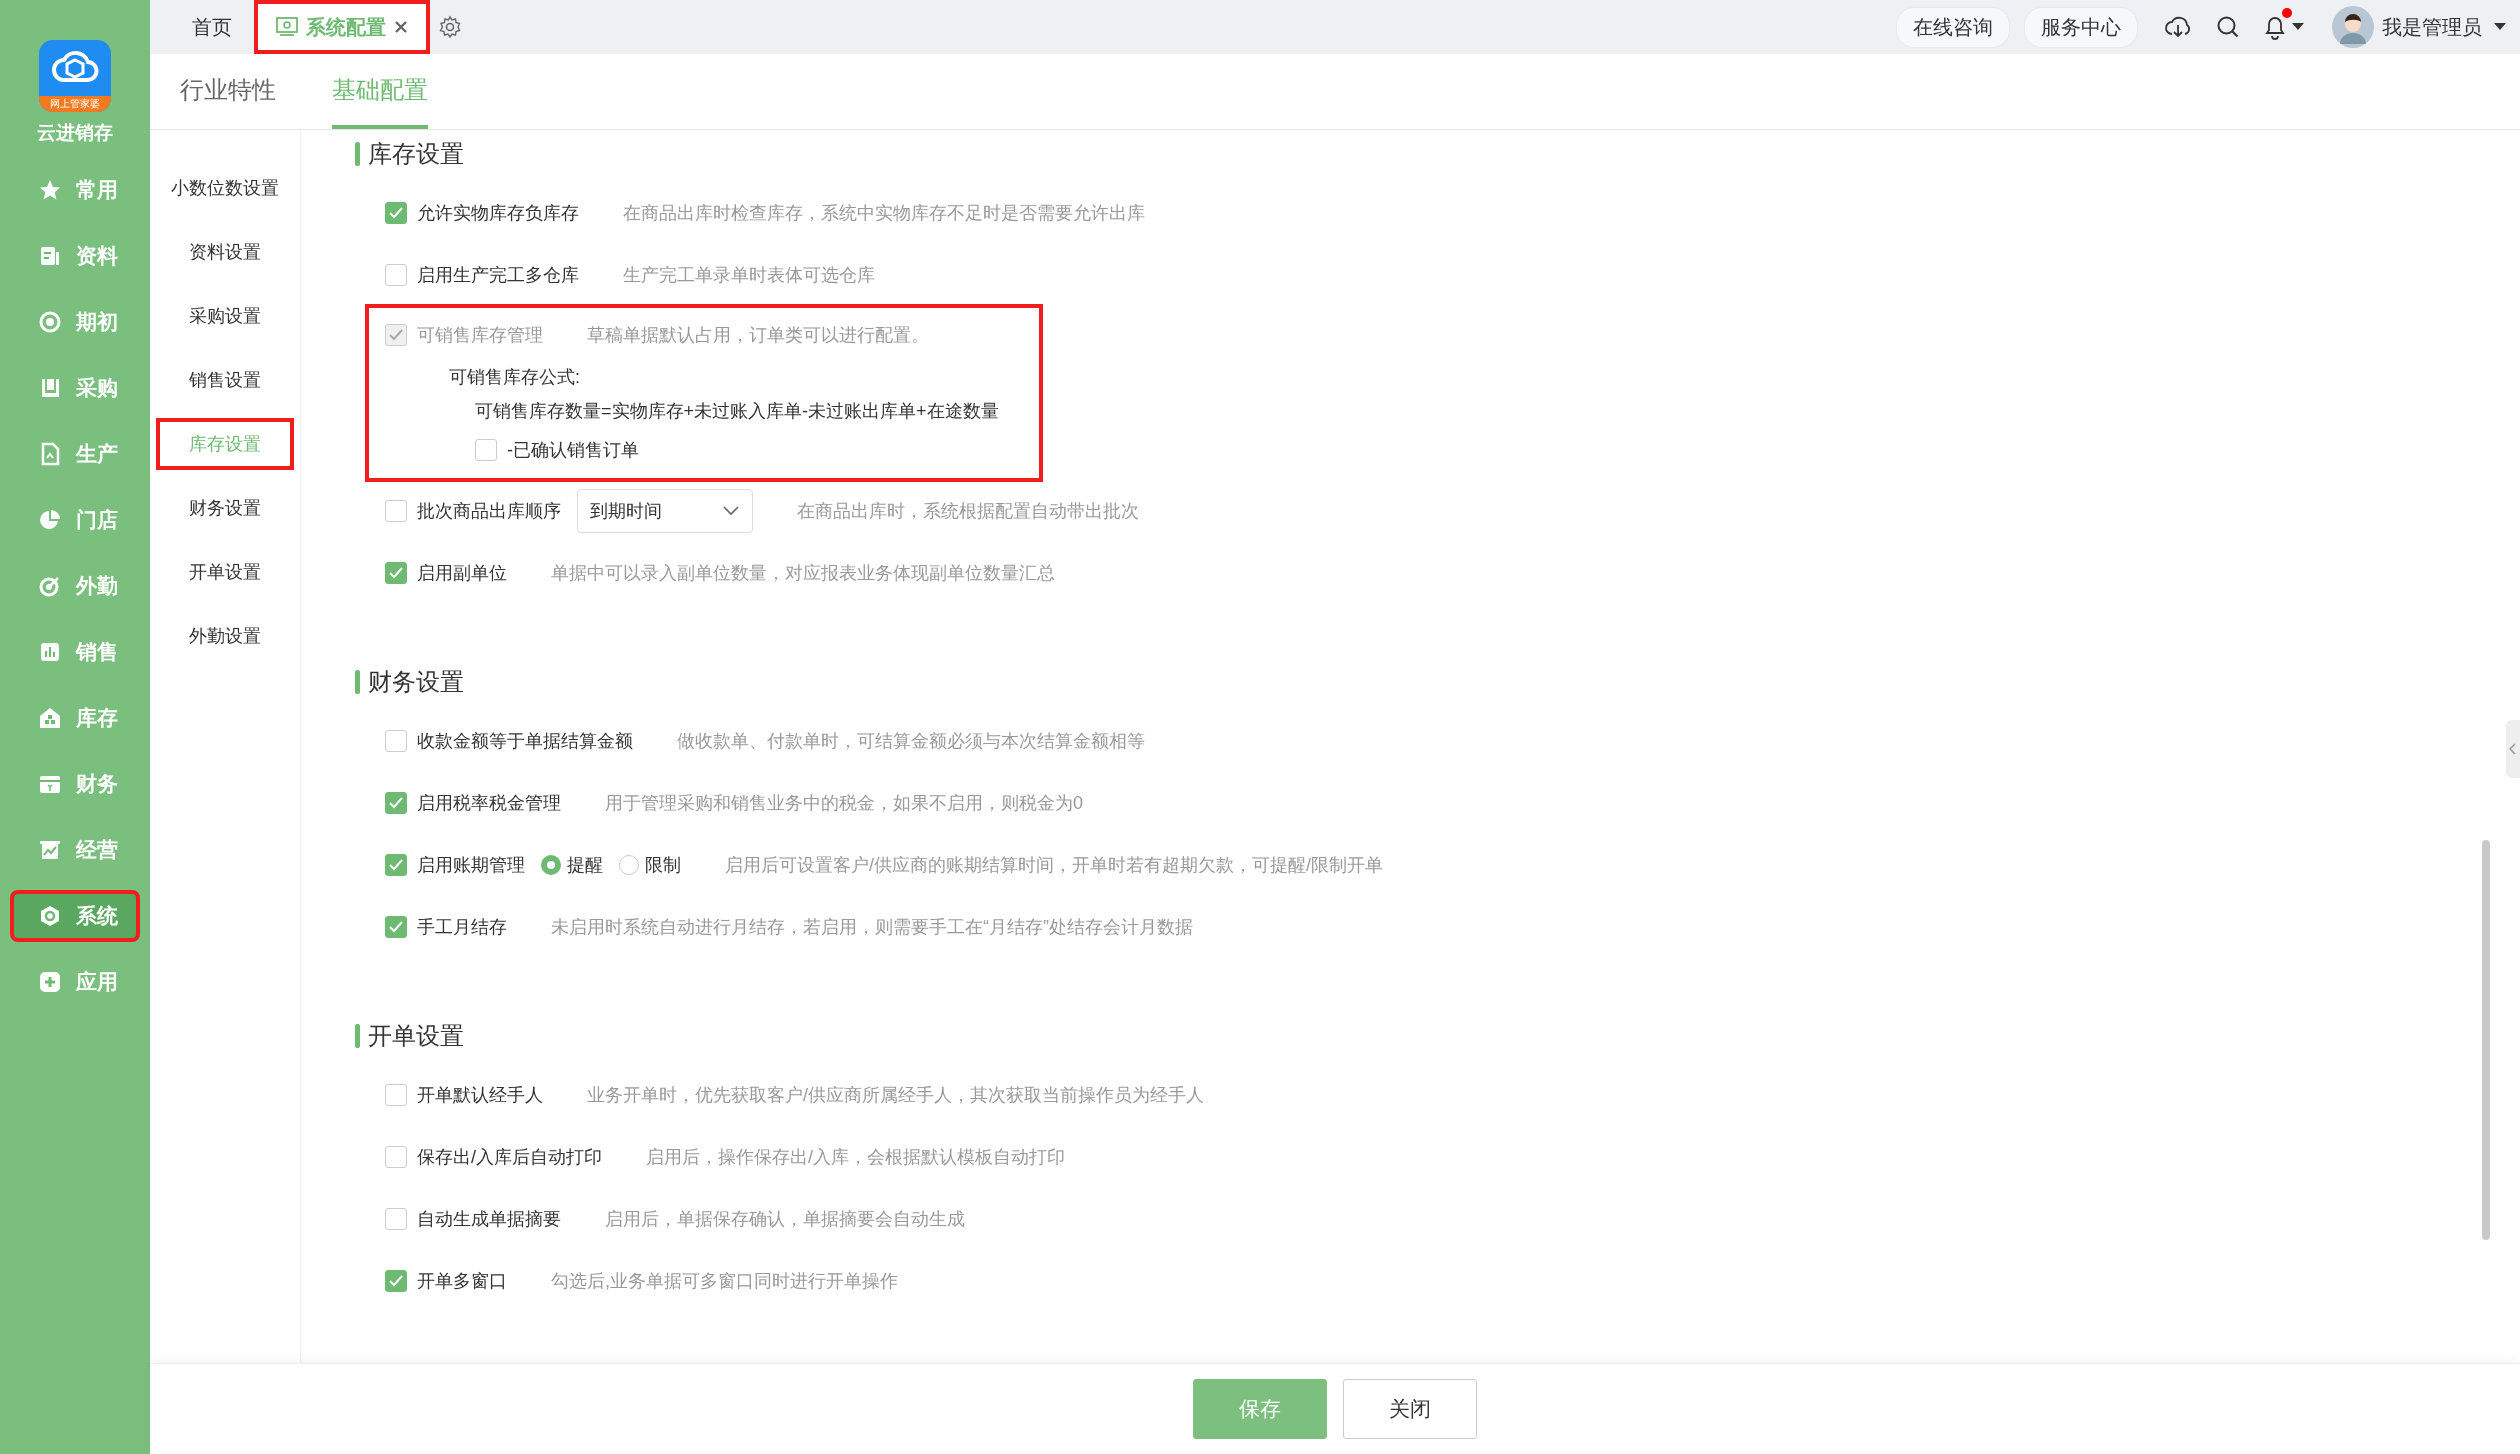 This screenshot has height=1454, width=2520. Describe the element at coordinates (75, 916) in the screenshot. I see `sidebar-item: 系统` at that location.